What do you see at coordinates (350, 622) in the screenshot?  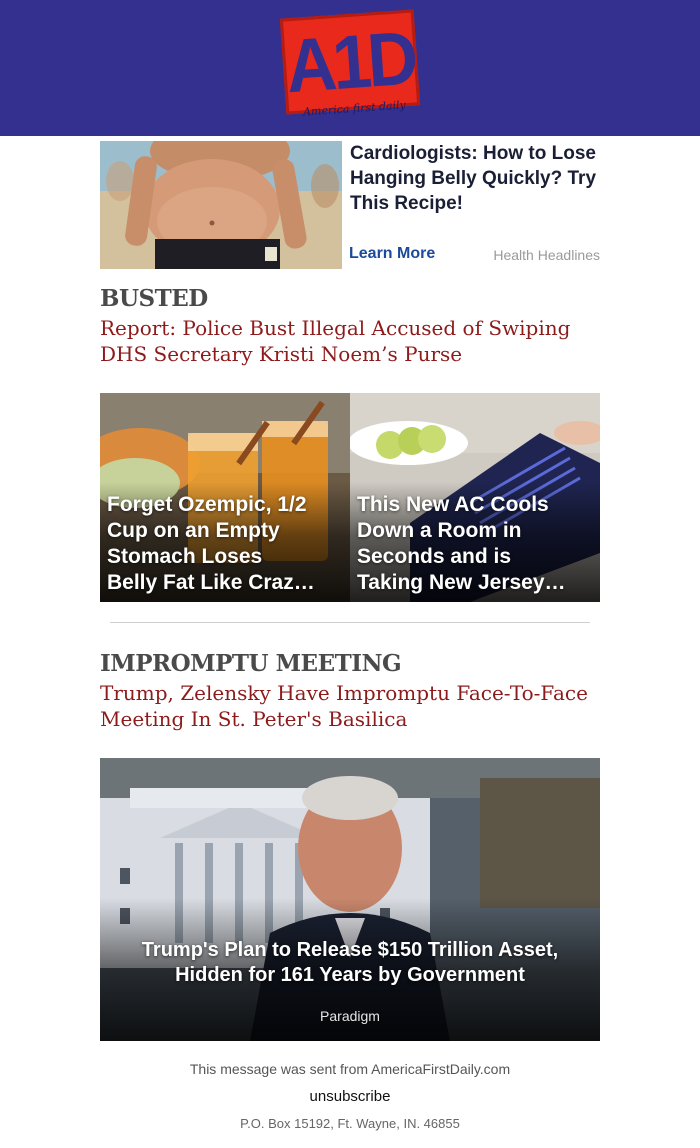 I see `section-divider` at bounding box center [350, 622].